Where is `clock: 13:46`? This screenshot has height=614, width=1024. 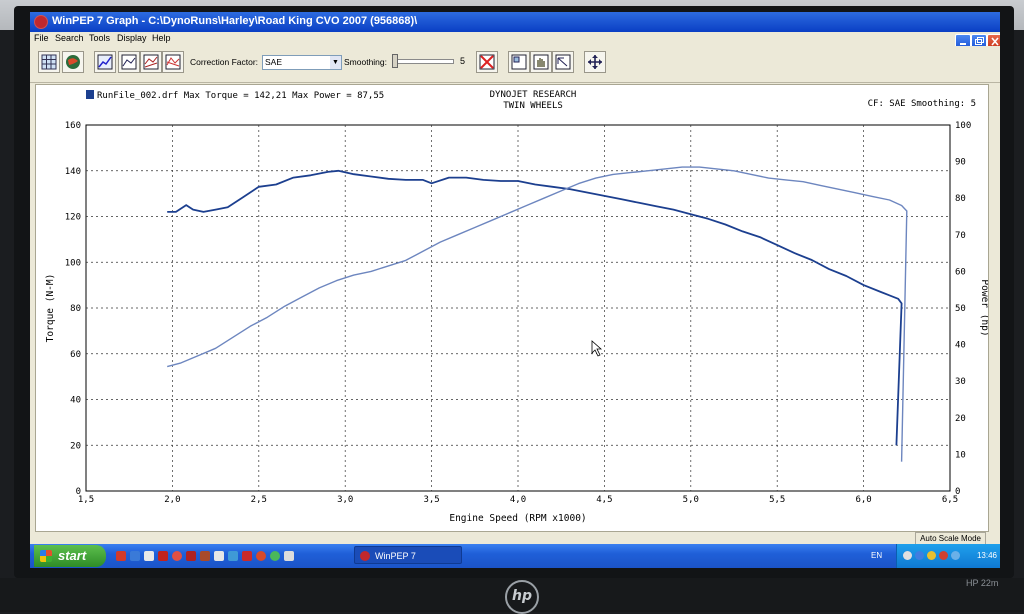
clock: 13:46 is located at coordinates (986, 555).